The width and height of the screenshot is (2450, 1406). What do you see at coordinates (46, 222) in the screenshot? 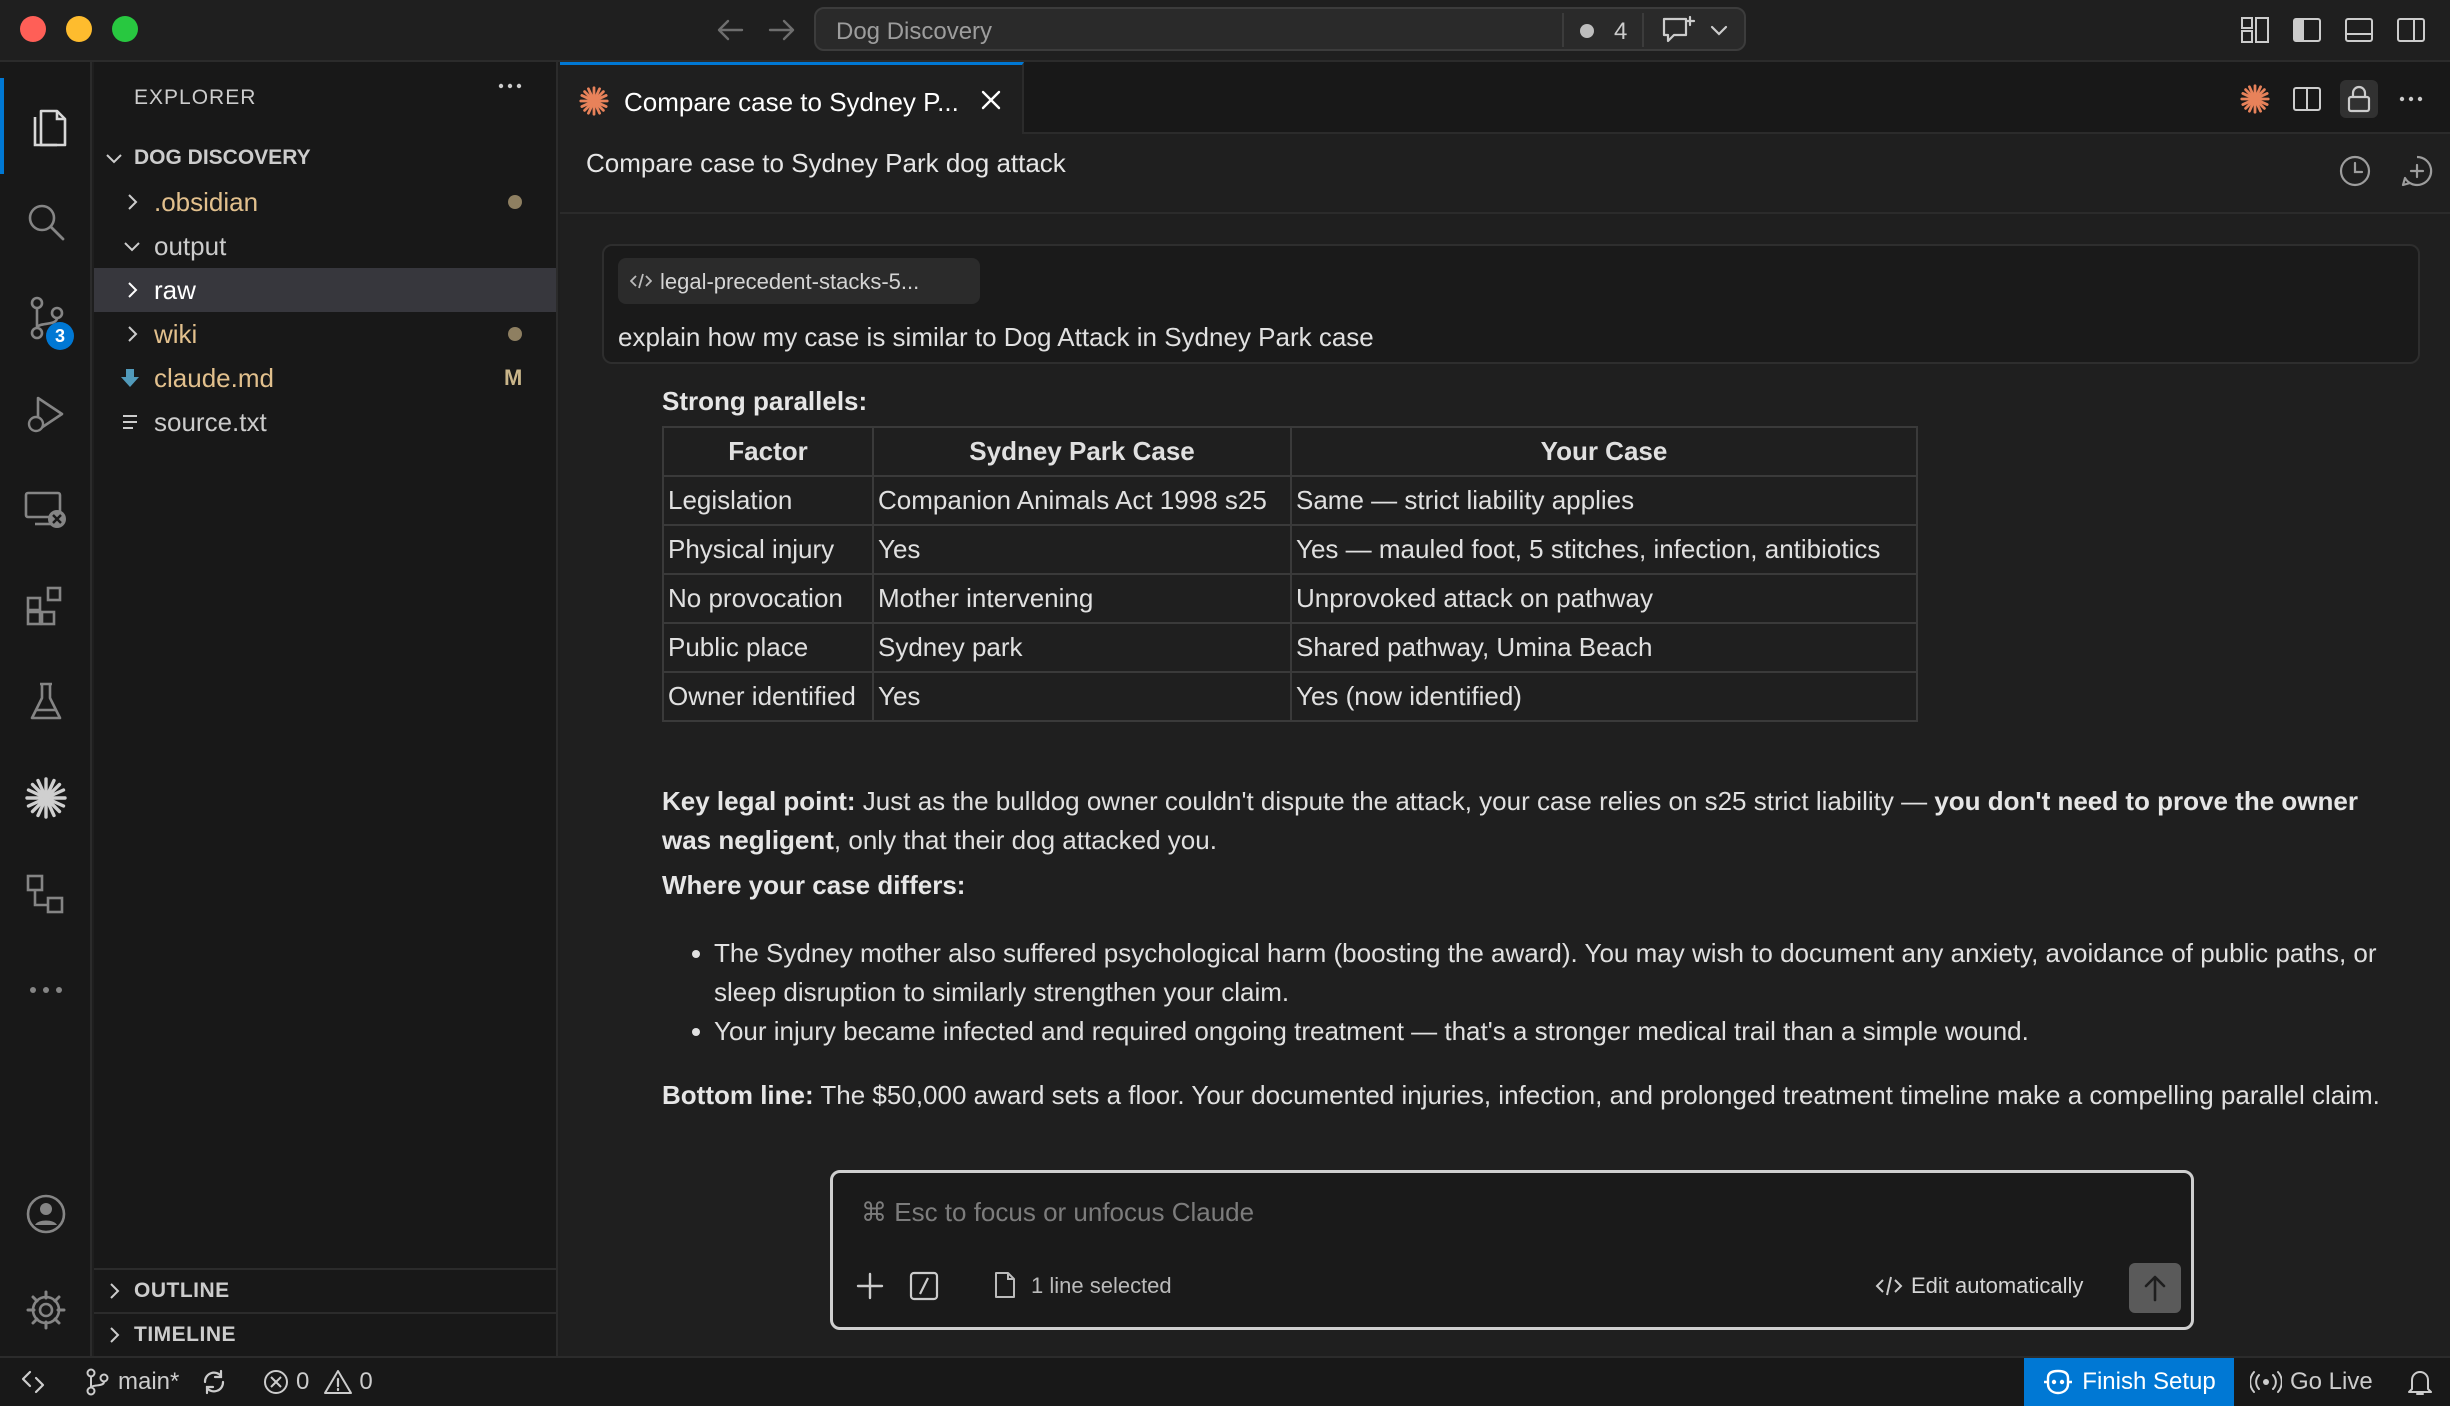
I see `search-icon` at bounding box center [46, 222].